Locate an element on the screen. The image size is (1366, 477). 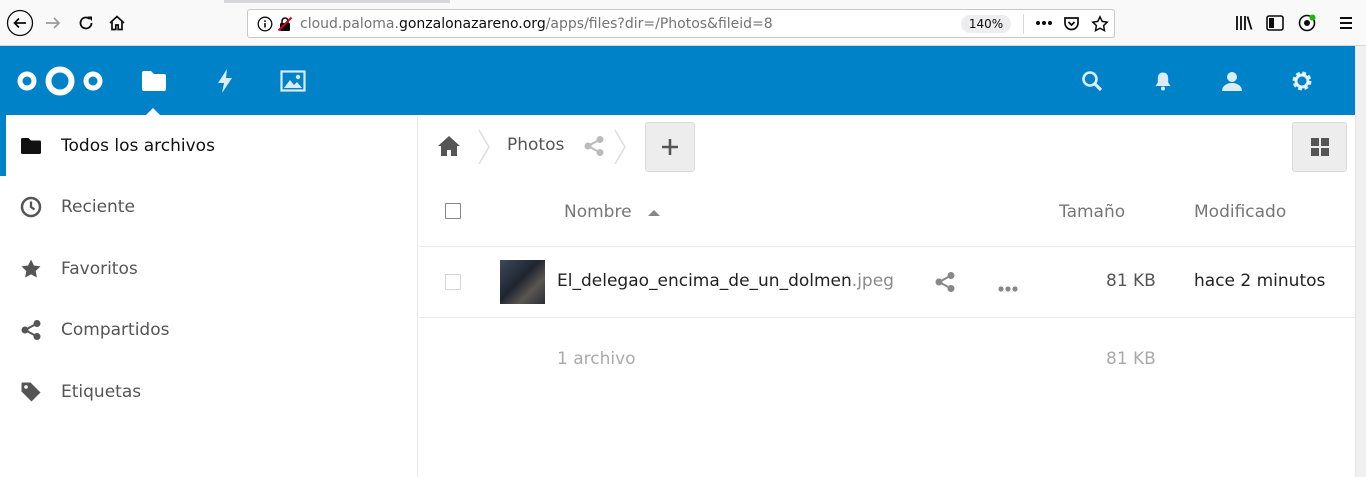
clock-icon is located at coordinates (31, 207).